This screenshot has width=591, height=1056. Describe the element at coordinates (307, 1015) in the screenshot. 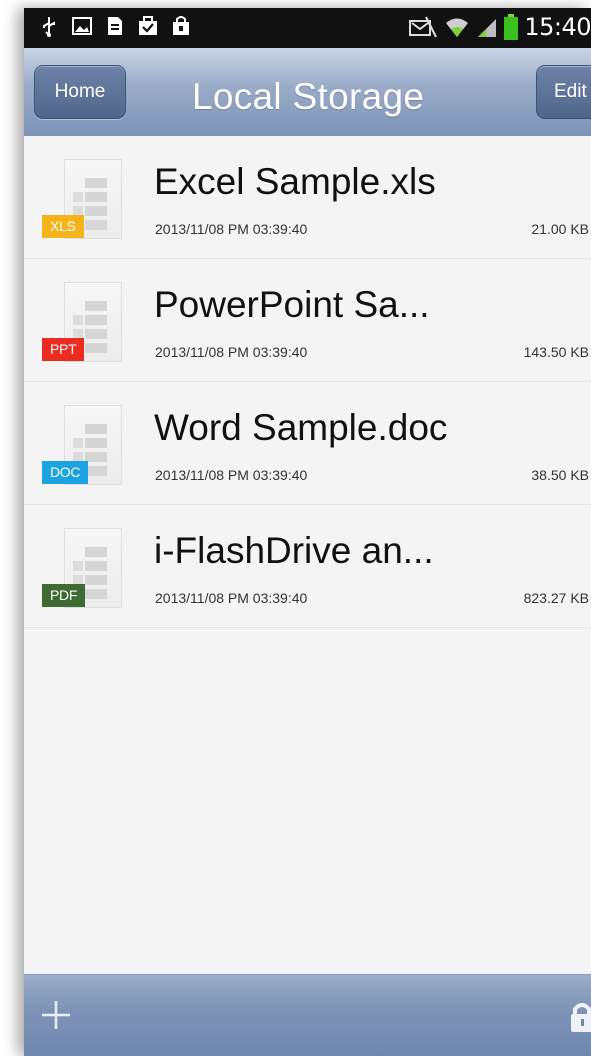

I see `bottom-toolbar` at that location.